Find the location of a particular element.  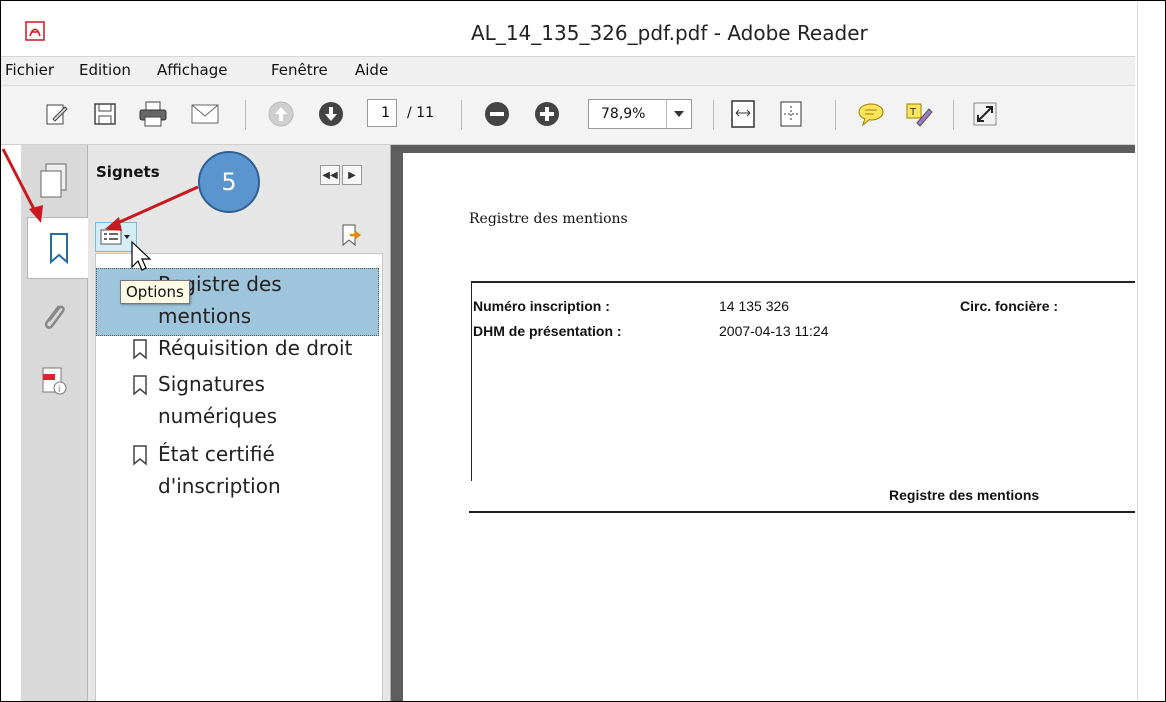

menu-fenetre: Fenêtre is located at coordinates (299, 70).